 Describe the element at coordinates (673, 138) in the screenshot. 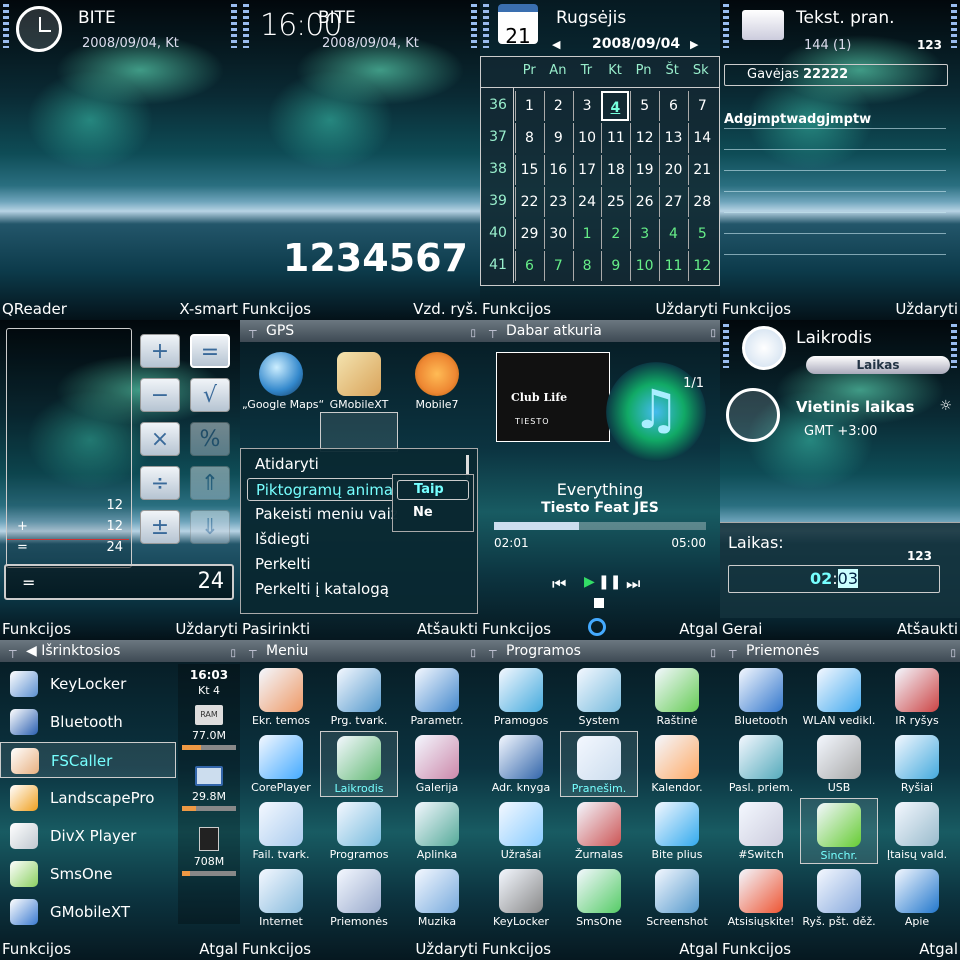

I see `calendar-day: 13` at that location.